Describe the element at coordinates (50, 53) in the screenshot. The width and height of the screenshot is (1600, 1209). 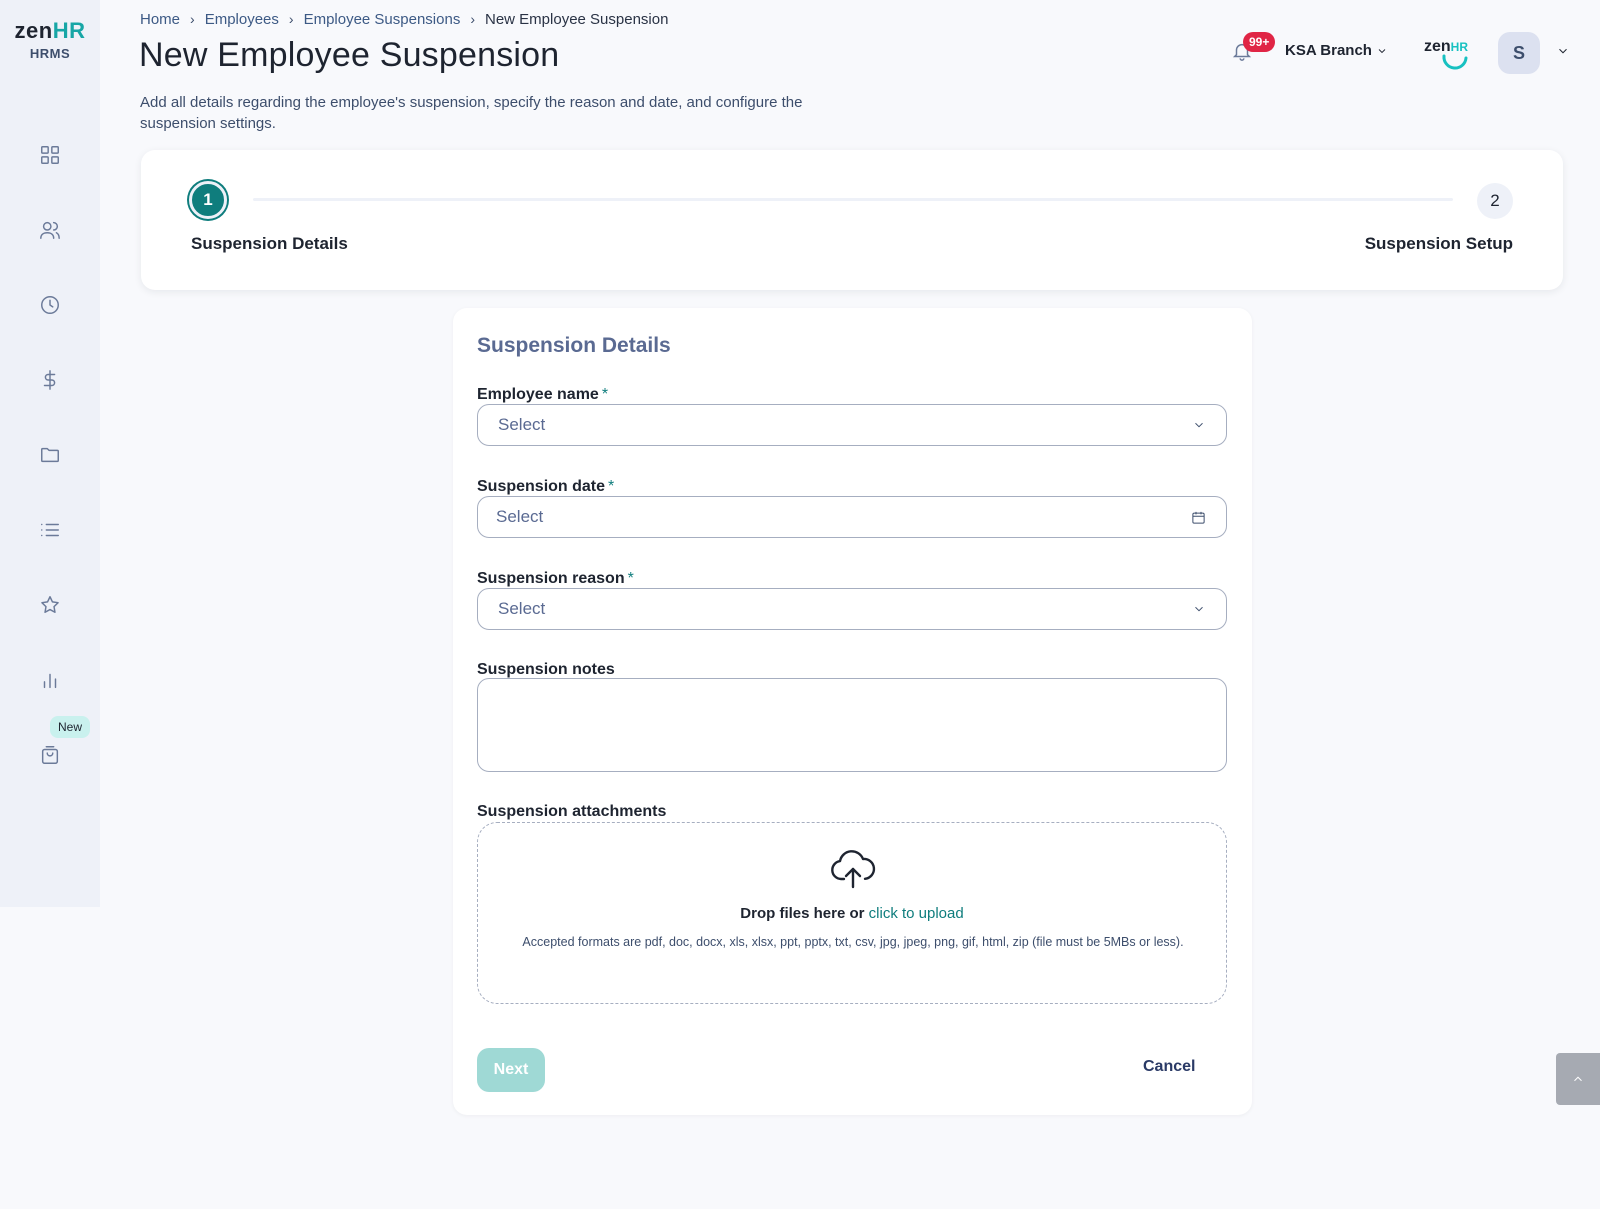
I see `logo-subtitle: HRMS` at that location.